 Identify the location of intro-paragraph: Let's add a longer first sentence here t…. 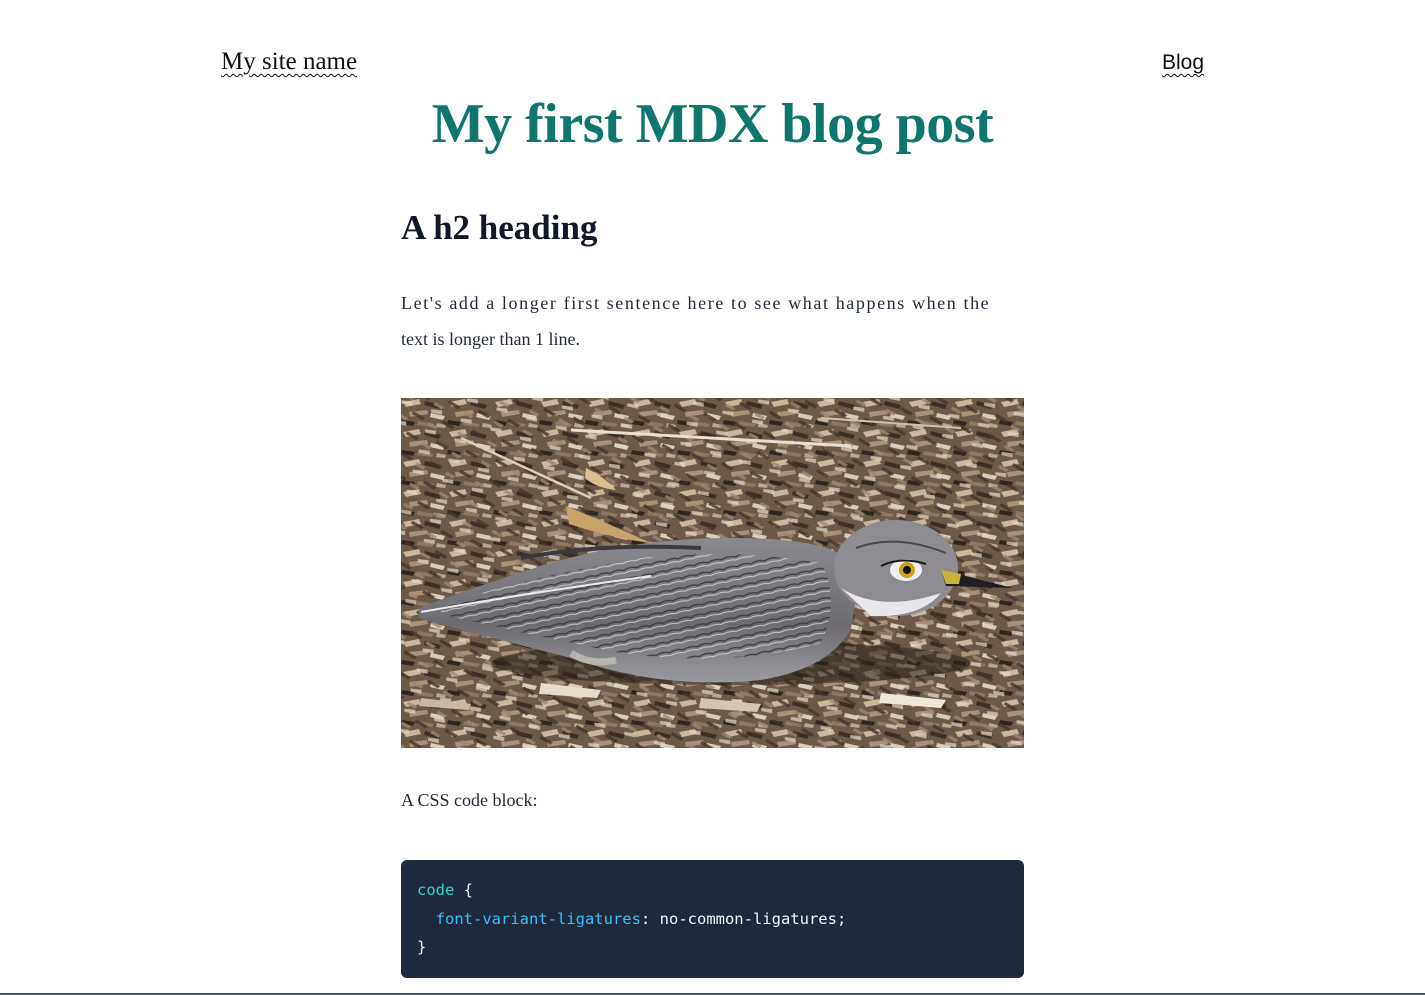
(701, 321).